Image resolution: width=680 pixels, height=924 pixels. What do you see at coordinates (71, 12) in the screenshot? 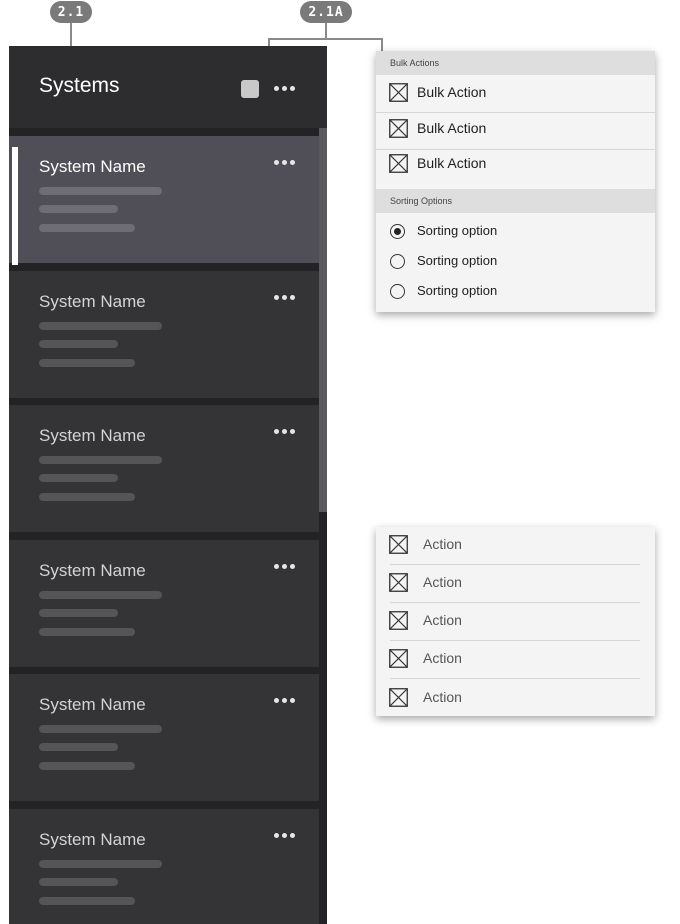
I see `annotation-tag-2-1: 2.1` at bounding box center [71, 12].